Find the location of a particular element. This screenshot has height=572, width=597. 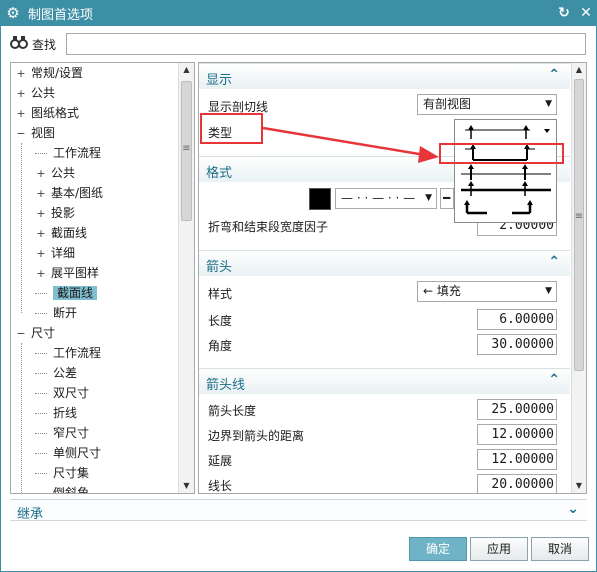

apply-button: 应用 is located at coordinates (499, 549).